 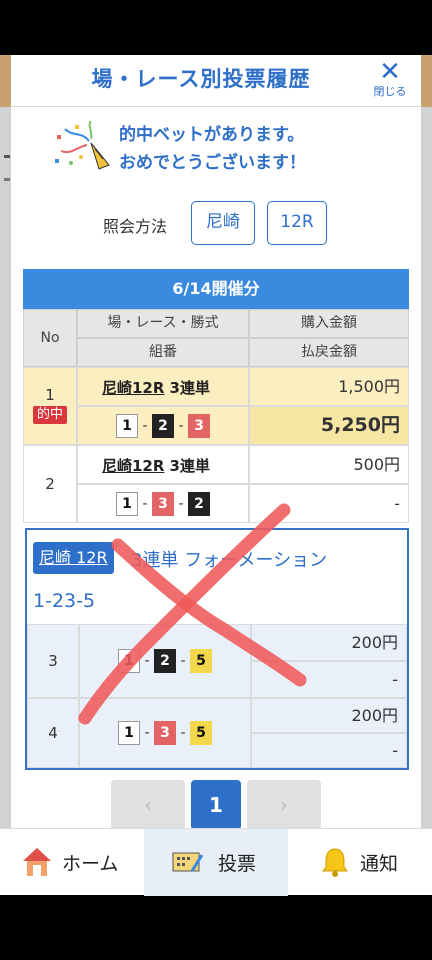 I want to click on pager-prev-button: ‹, so click(x=148, y=805).